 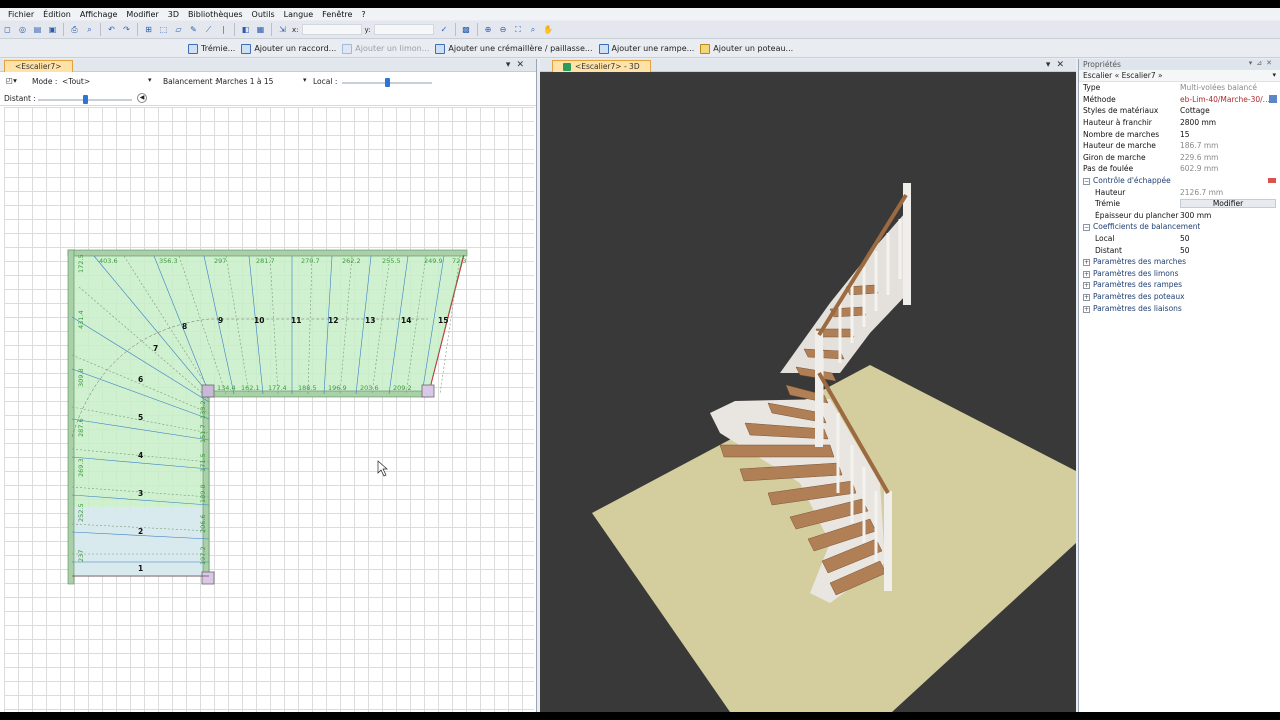 I want to click on menu-edition: Édition, so click(x=57, y=14).